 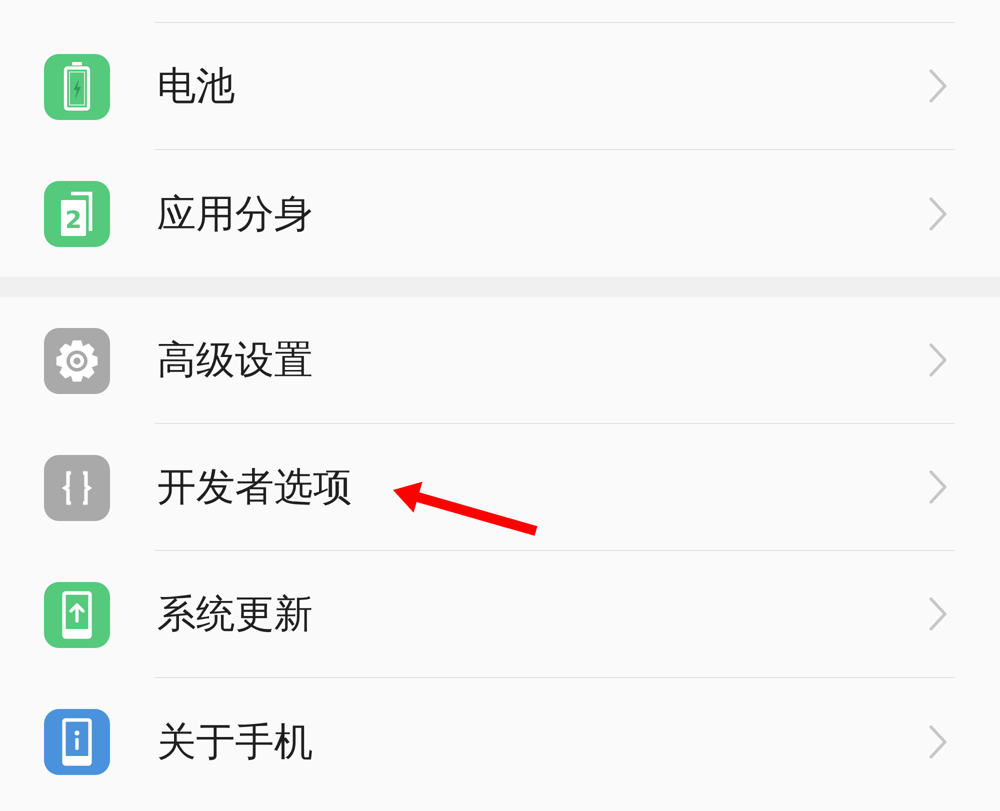 What do you see at coordinates (196, 86) in the screenshot?
I see `menu-item-label: 电池` at bounding box center [196, 86].